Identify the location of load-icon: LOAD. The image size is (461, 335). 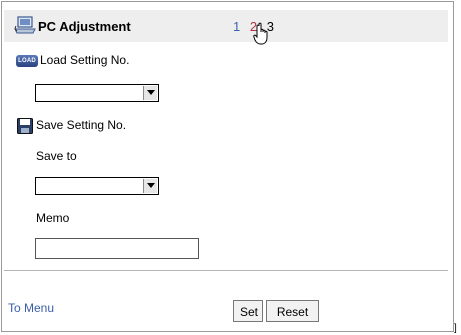
(27, 61).